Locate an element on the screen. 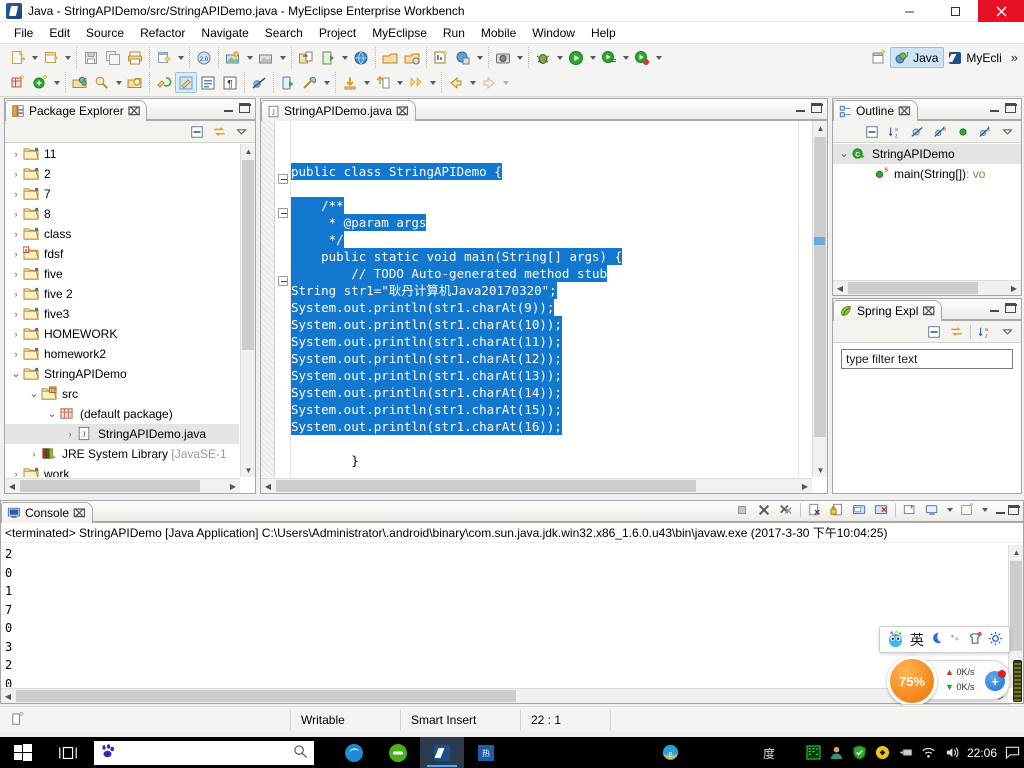 The image size is (1024, 768). open-web-browser-button: 2.0 is located at coordinates (204, 57).